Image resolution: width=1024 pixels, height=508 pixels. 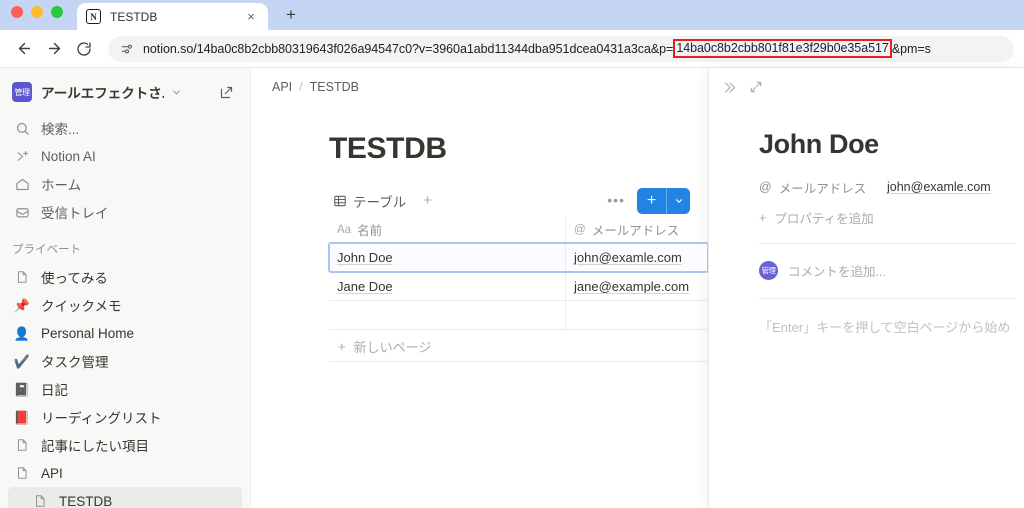 What do you see at coordinates (17, 12) in the screenshot?
I see `close-window-button` at bounding box center [17, 12].